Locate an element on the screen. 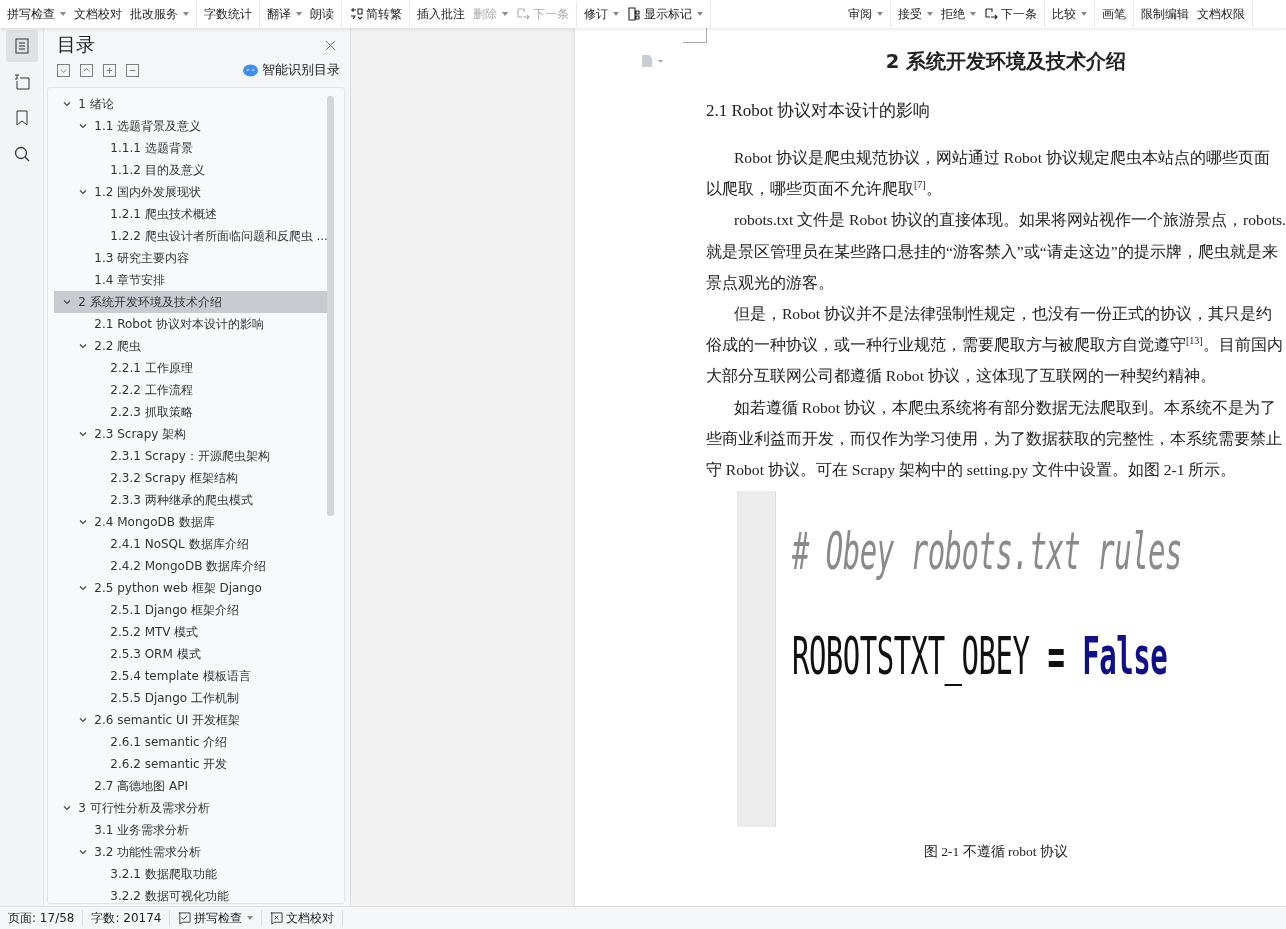 This screenshot has width=1286, height=929. toc-item: 2.5.4 template 模板语言 is located at coordinates (192, 676).